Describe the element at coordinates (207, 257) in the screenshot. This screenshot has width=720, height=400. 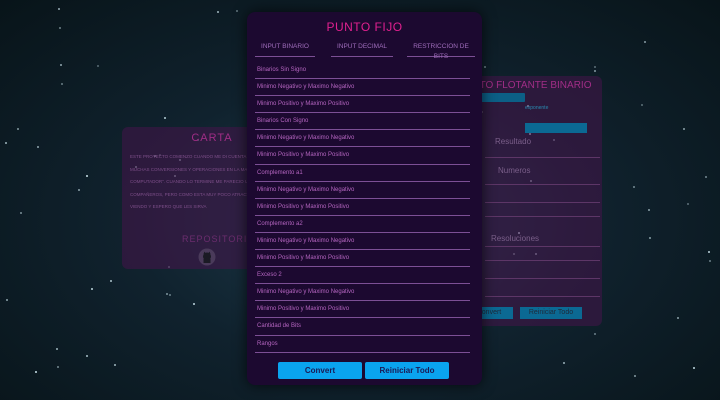
I see `github-icon` at that location.